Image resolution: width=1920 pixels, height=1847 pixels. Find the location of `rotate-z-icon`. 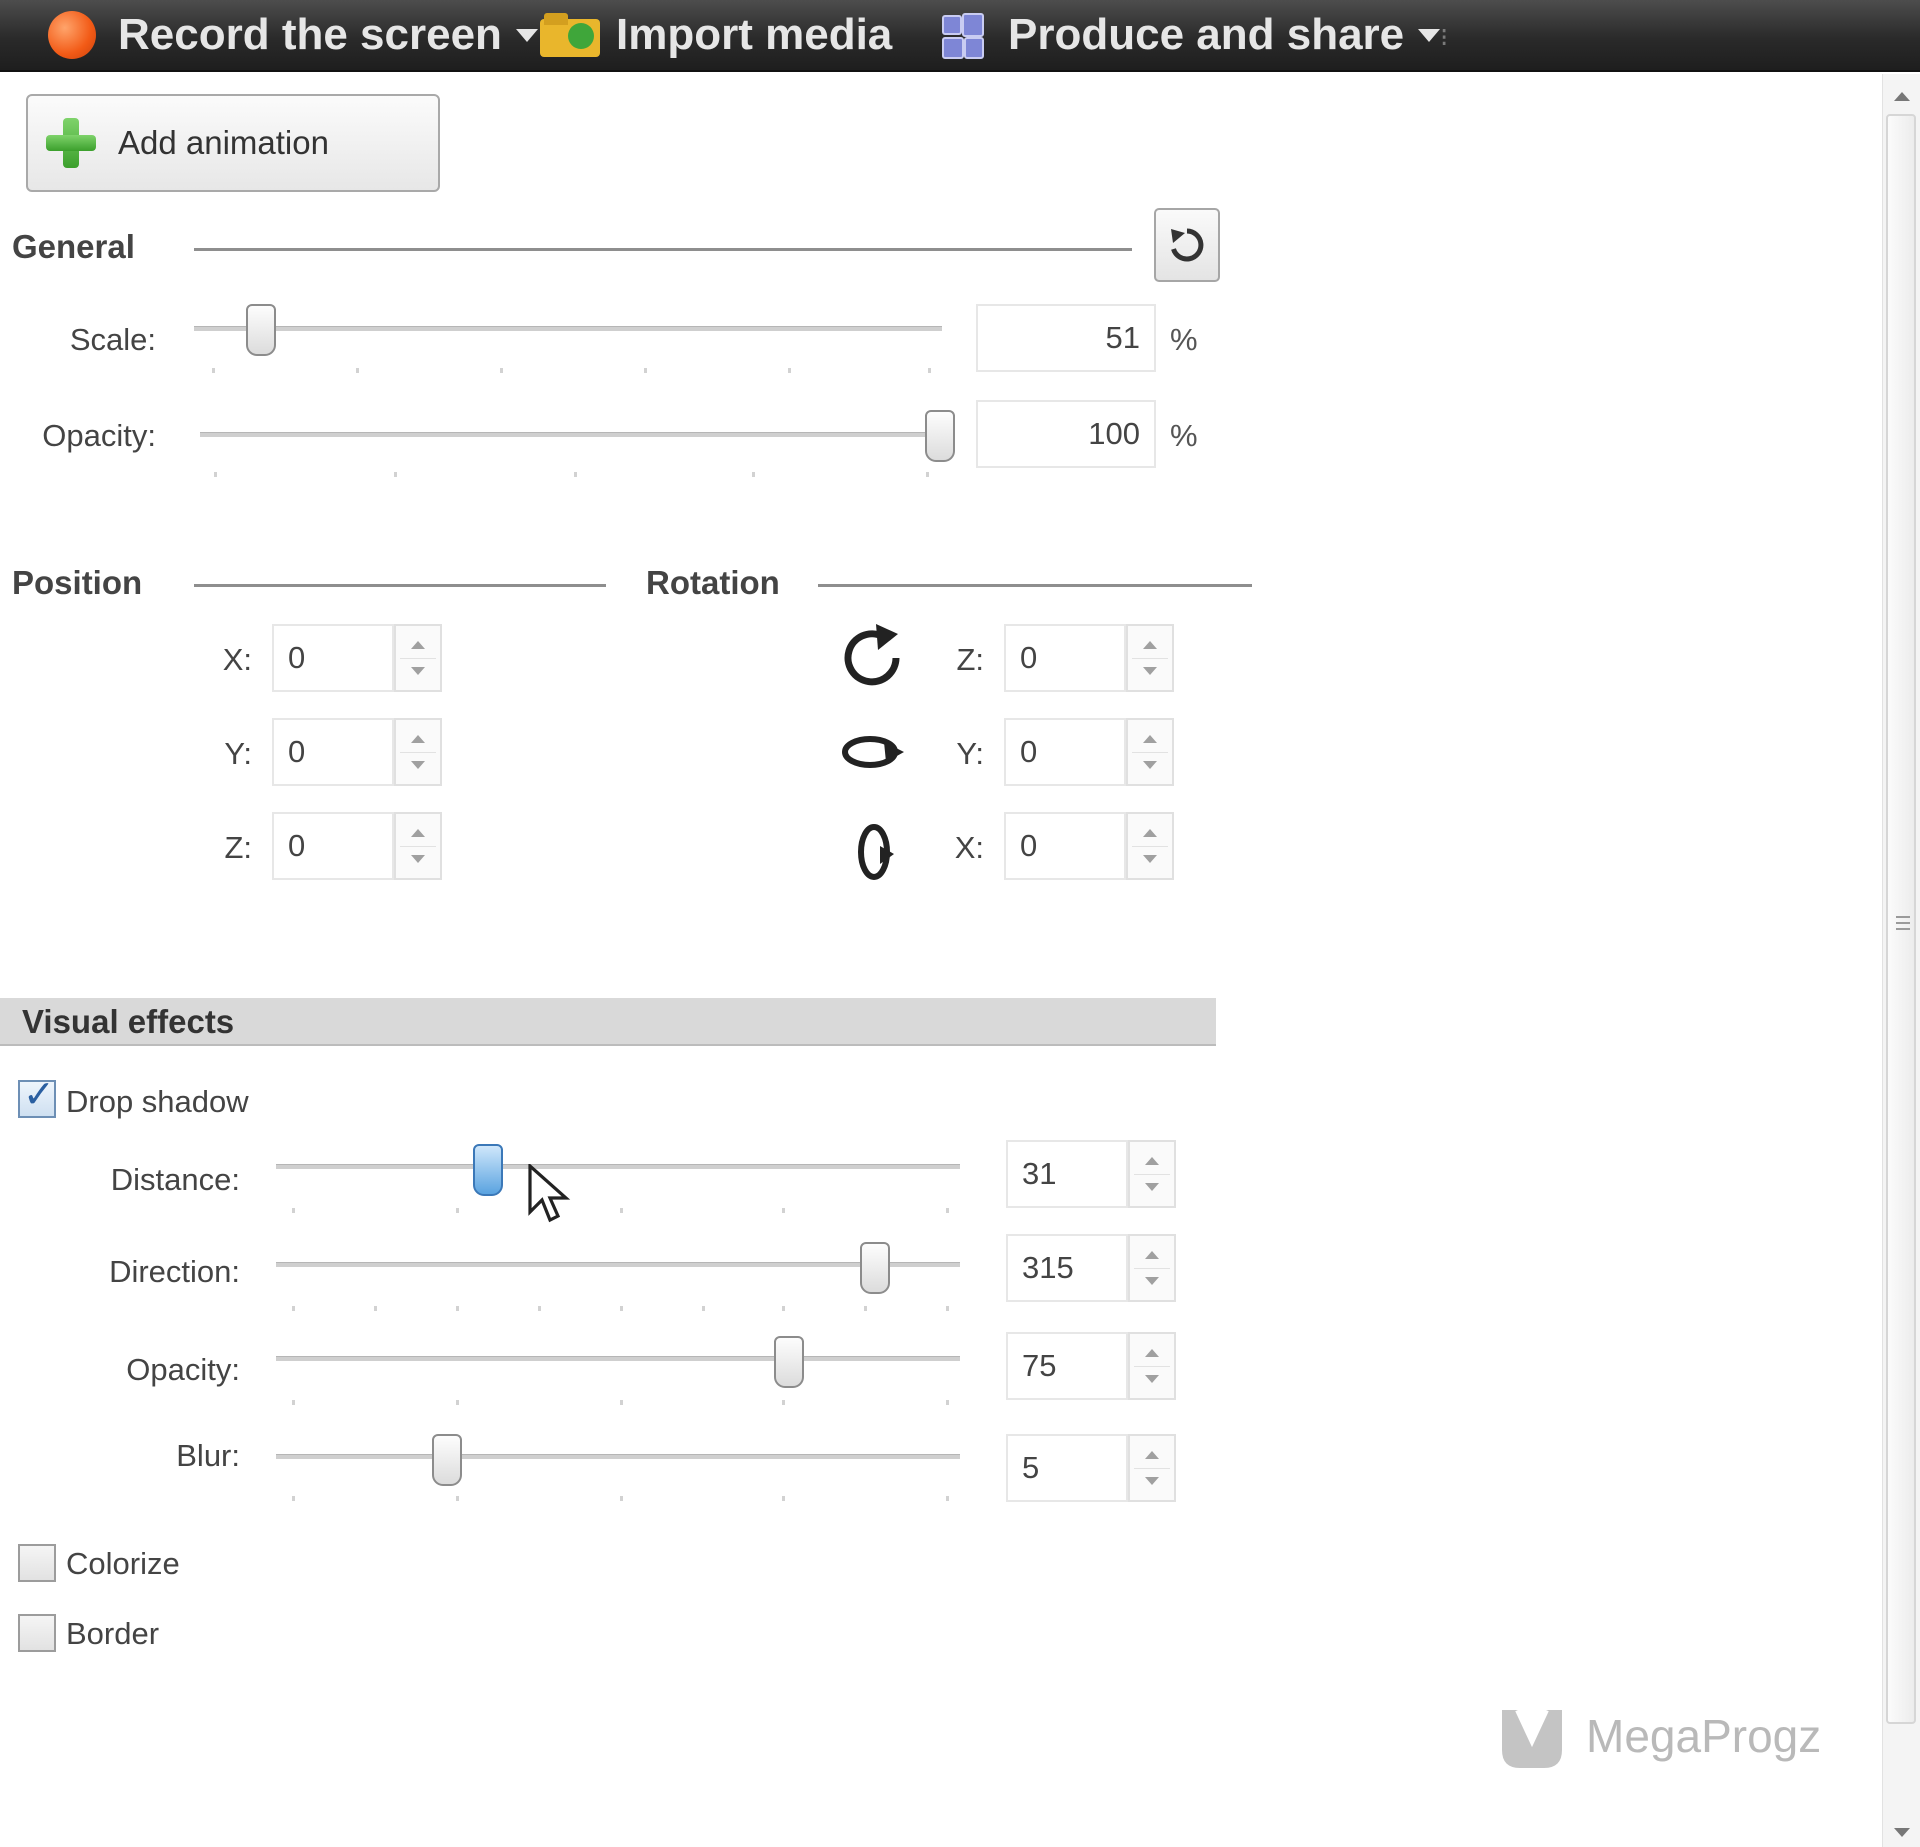

rotate-z-icon is located at coordinates (872, 655).